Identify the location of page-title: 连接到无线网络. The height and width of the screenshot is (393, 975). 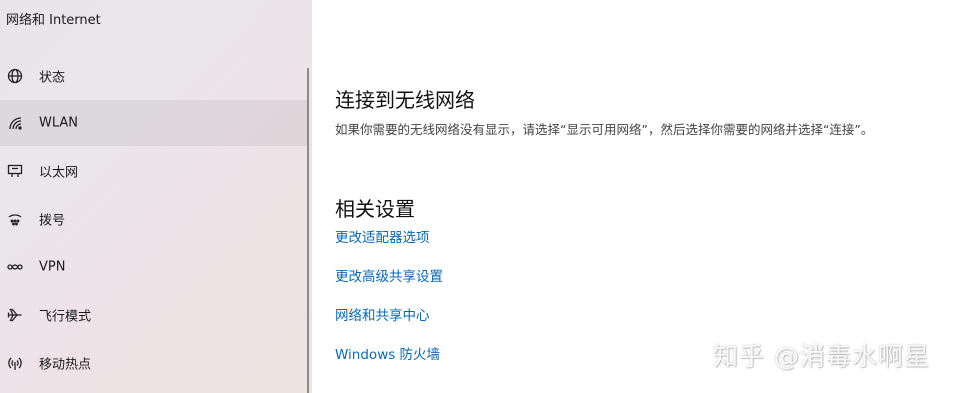
(405, 100).